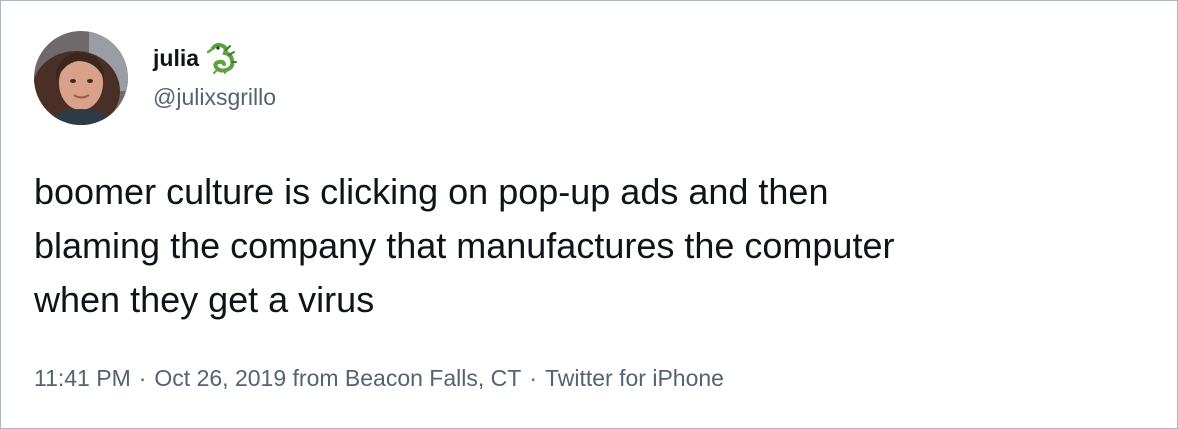  What do you see at coordinates (81, 78) in the screenshot?
I see `avatar` at bounding box center [81, 78].